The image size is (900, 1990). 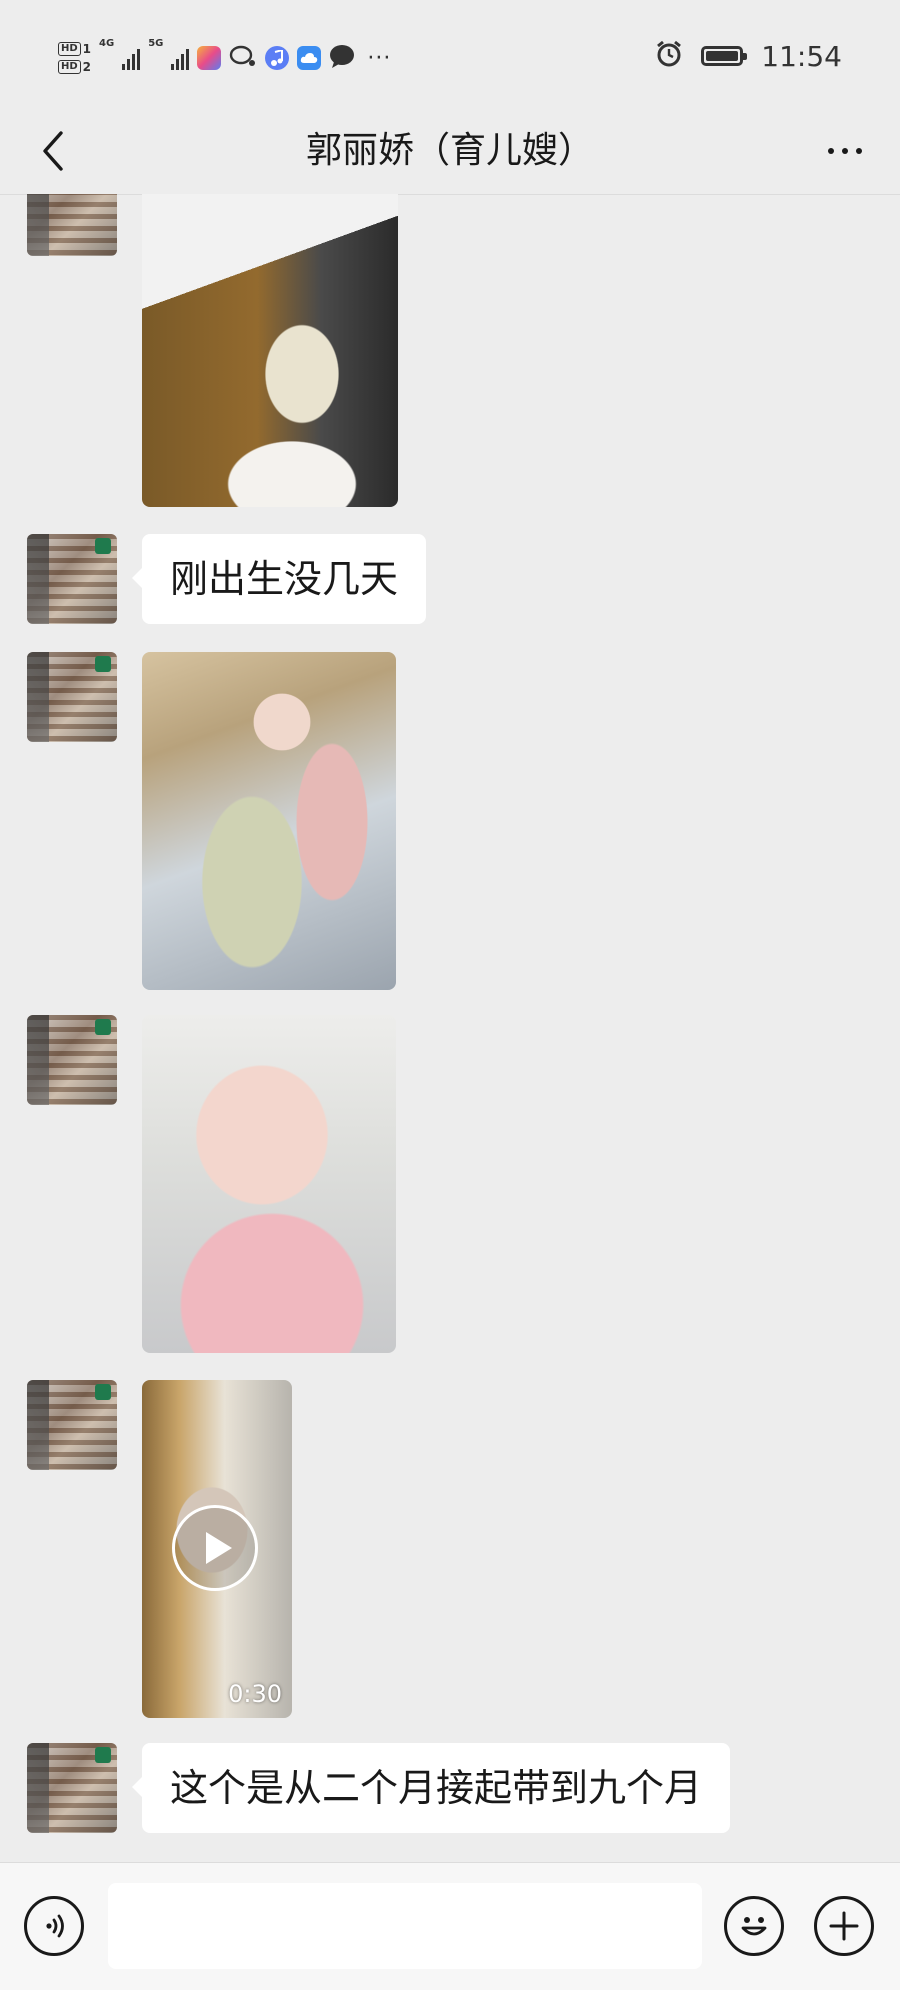 What do you see at coordinates (431, 1788) in the screenshot?
I see `text-message: 这个是从二个月接起带到九个月` at bounding box center [431, 1788].